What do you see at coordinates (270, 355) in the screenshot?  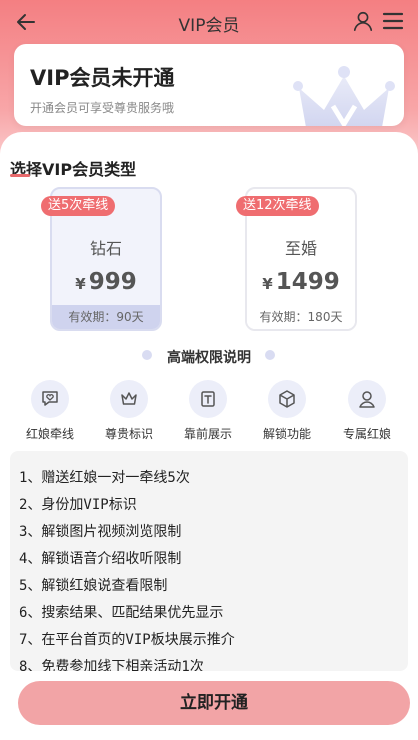 I see `decor-dot` at bounding box center [270, 355].